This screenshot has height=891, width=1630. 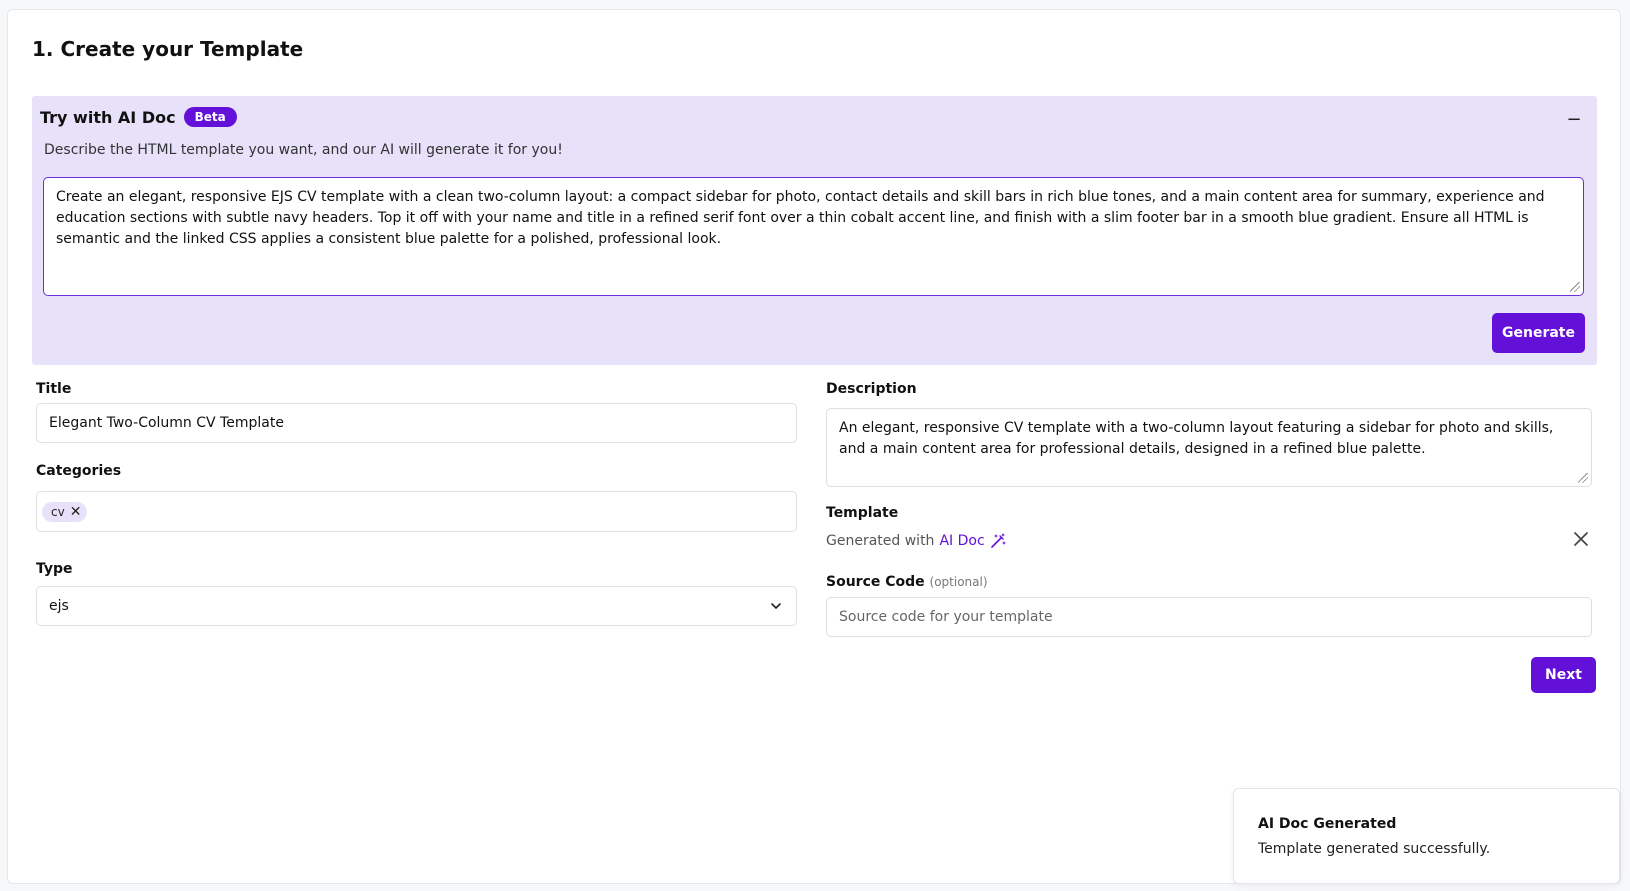 What do you see at coordinates (416, 606) in the screenshot?
I see `type-select: ejs` at bounding box center [416, 606].